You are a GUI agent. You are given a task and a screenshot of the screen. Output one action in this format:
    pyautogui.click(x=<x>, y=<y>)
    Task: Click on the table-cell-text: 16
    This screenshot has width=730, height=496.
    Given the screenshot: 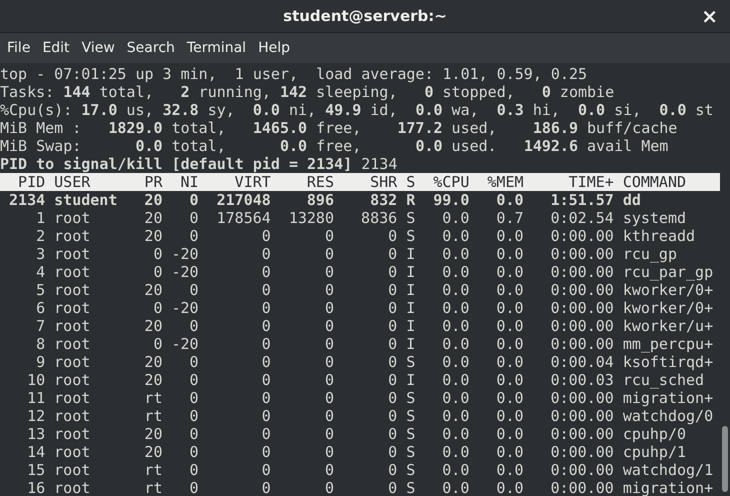 What is the action you would take?
    pyautogui.click(x=36, y=487)
    